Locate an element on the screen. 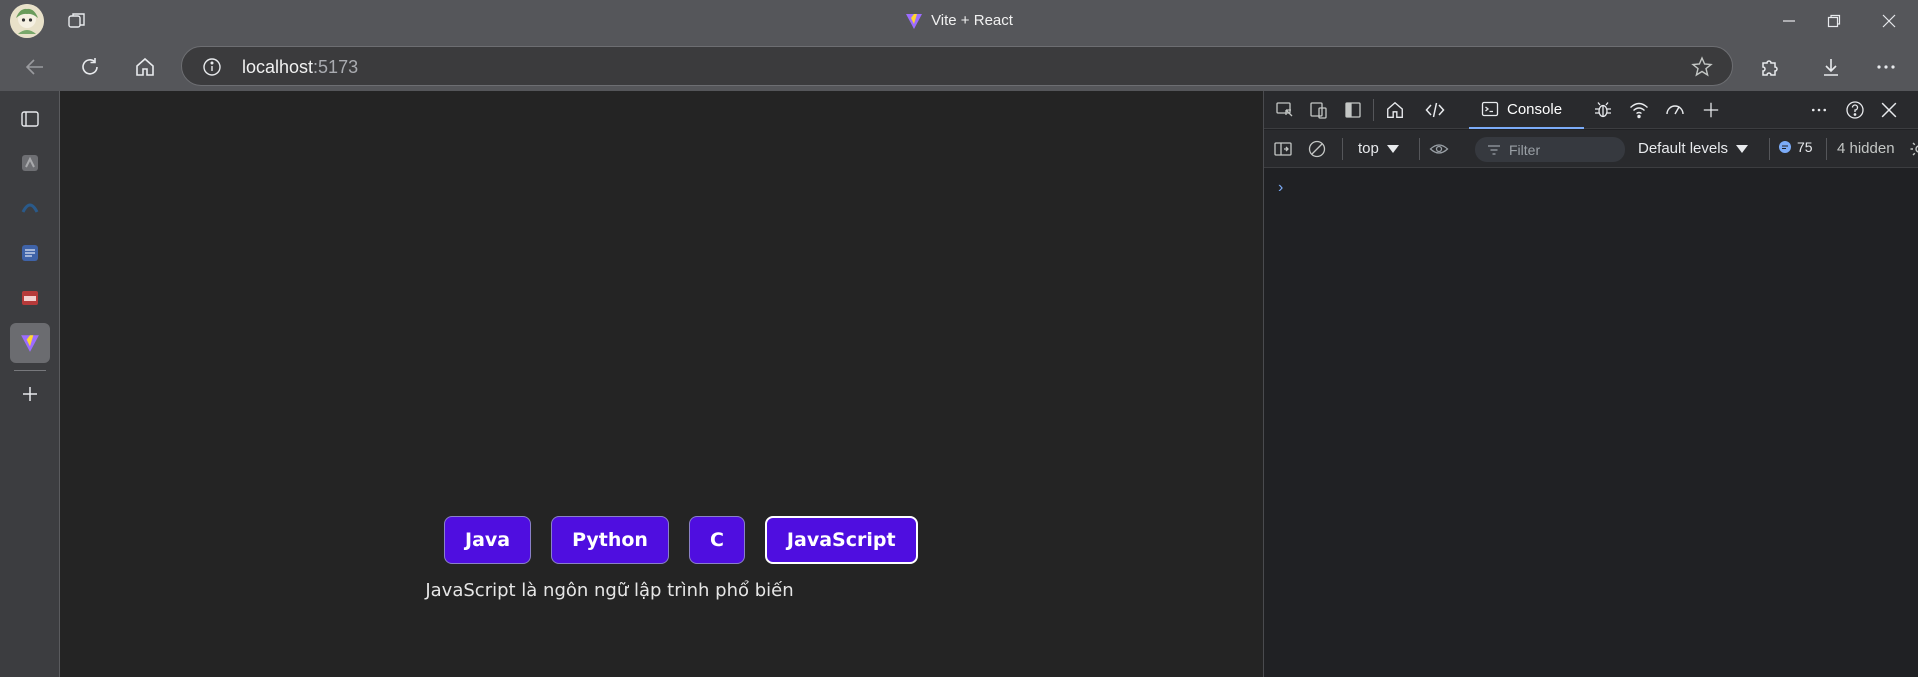 This screenshot has height=677, width=1918. document-app-icon is located at coordinates (30, 253).